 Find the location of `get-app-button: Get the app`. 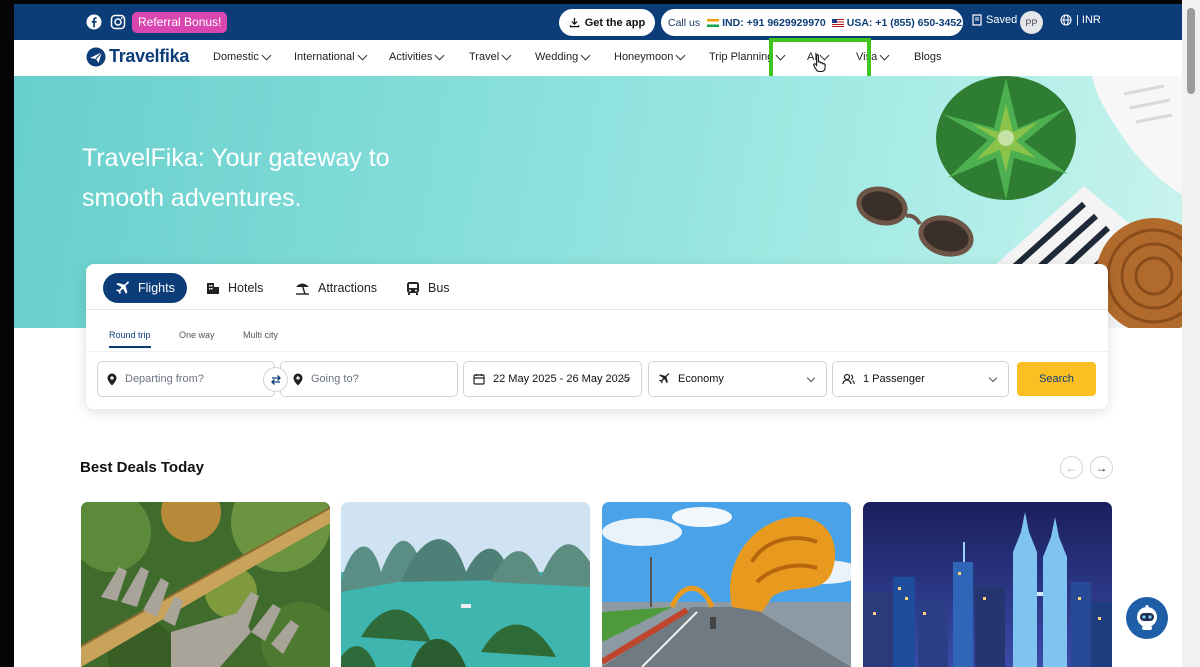

get-app-button: Get the app is located at coordinates (607, 22).